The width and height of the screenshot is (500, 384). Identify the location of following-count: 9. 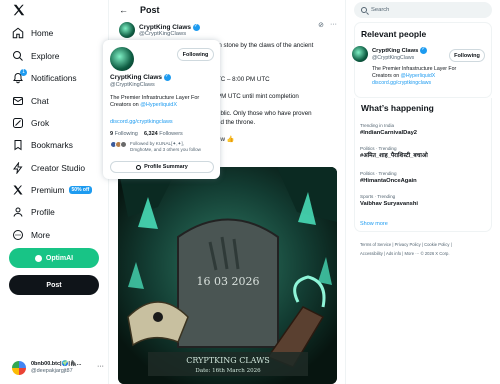
(112, 134).